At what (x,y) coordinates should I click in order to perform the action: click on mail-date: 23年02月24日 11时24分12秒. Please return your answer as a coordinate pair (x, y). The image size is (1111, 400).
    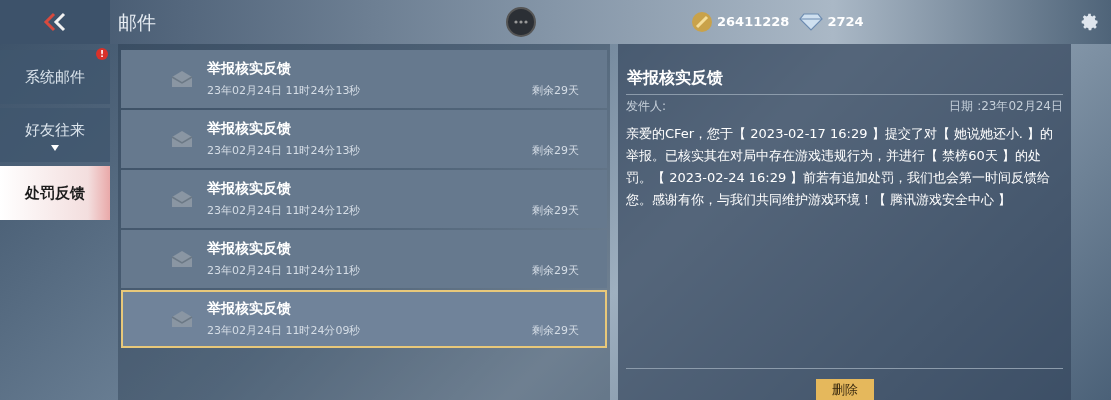
    Looking at the image, I should click on (284, 211).